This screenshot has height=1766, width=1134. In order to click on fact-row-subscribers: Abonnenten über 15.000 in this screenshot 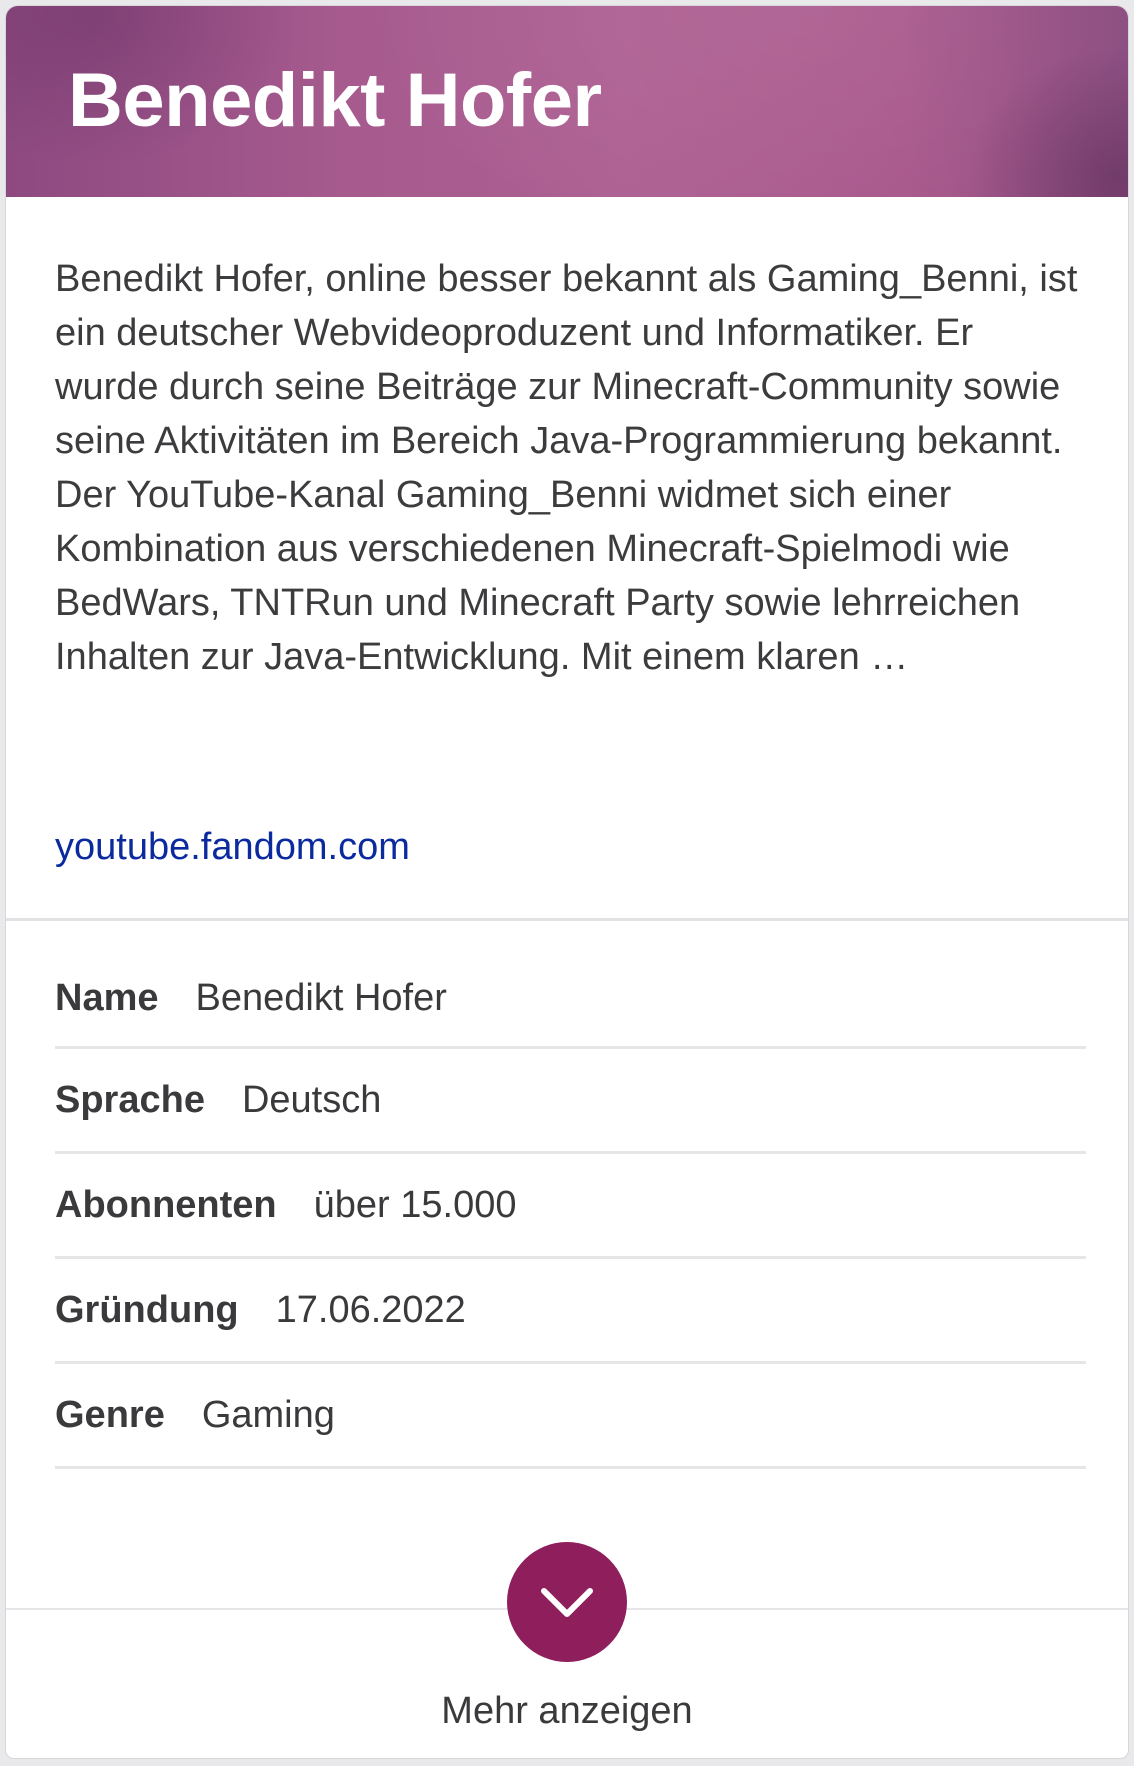, I will do `click(570, 1206)`.